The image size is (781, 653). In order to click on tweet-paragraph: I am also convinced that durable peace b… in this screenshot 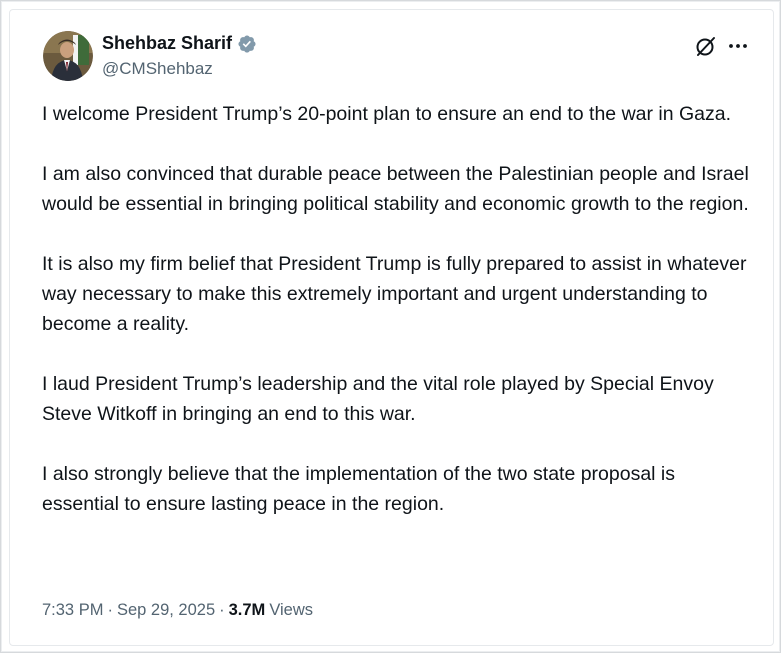, I will do `click(395, 189)`.